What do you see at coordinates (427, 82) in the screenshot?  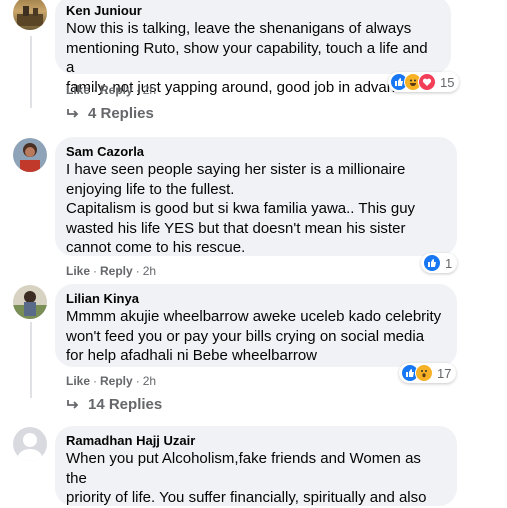 I see `love-icon` at bounding box center [427, 82].